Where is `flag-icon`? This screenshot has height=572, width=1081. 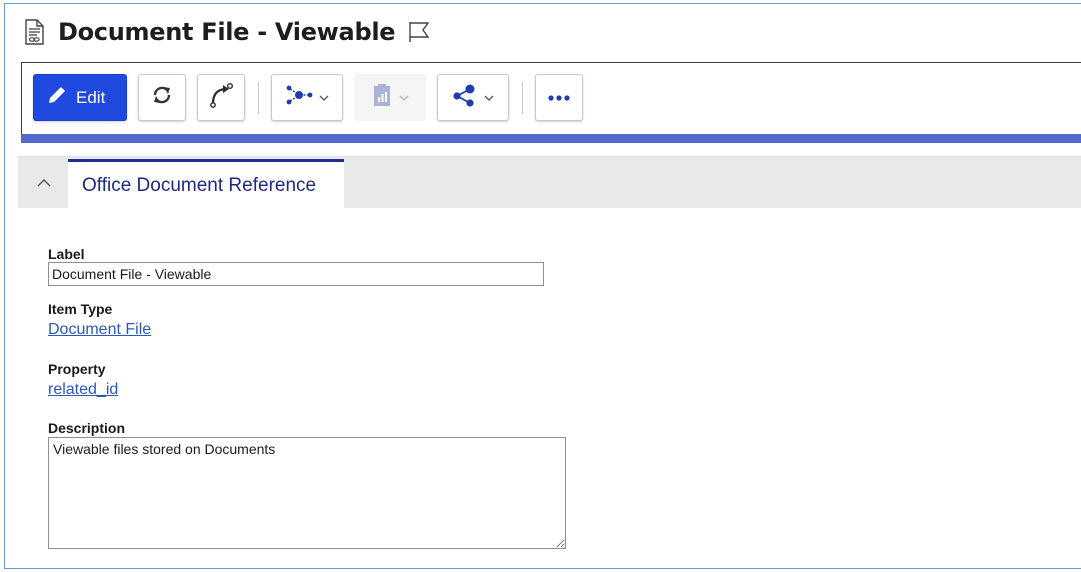 flag-icon is located at coordinates (419, 32).